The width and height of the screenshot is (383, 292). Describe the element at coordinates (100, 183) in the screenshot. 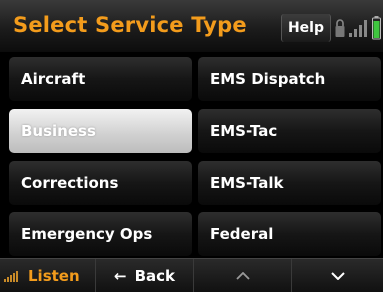

I see `service-button-corrections: Corrections` at that location.